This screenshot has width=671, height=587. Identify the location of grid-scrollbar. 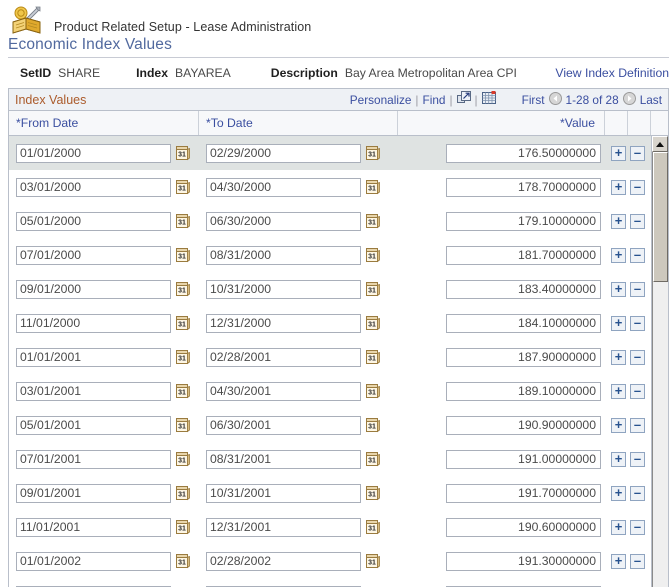
(659, 361).